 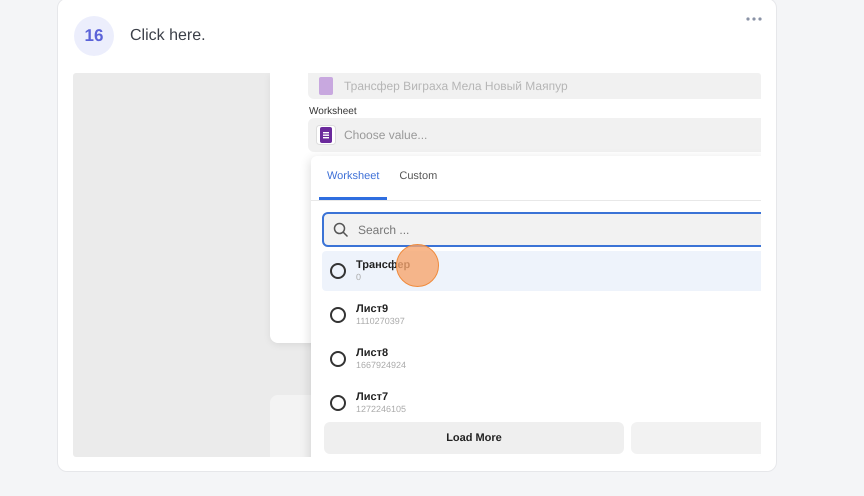 What do you see at coordinates (541, 403) in the screenshot?
I see `option-row: Лист7 1272246105` at bounding box center [541, 403].